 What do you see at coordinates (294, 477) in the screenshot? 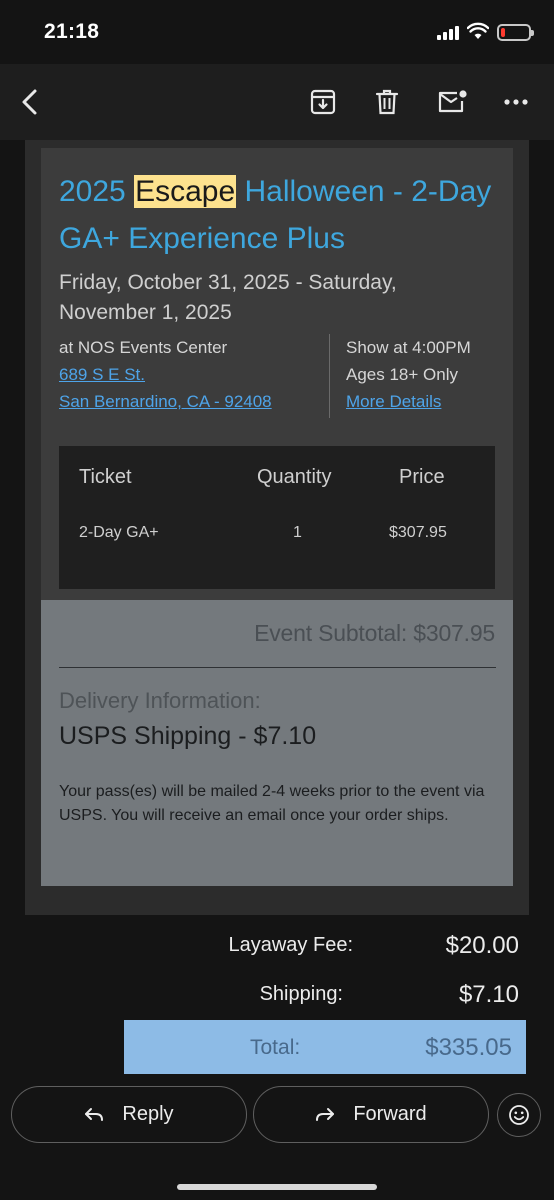
I see `column-header-quantity: Quantity` at bounding box center [294, 477].